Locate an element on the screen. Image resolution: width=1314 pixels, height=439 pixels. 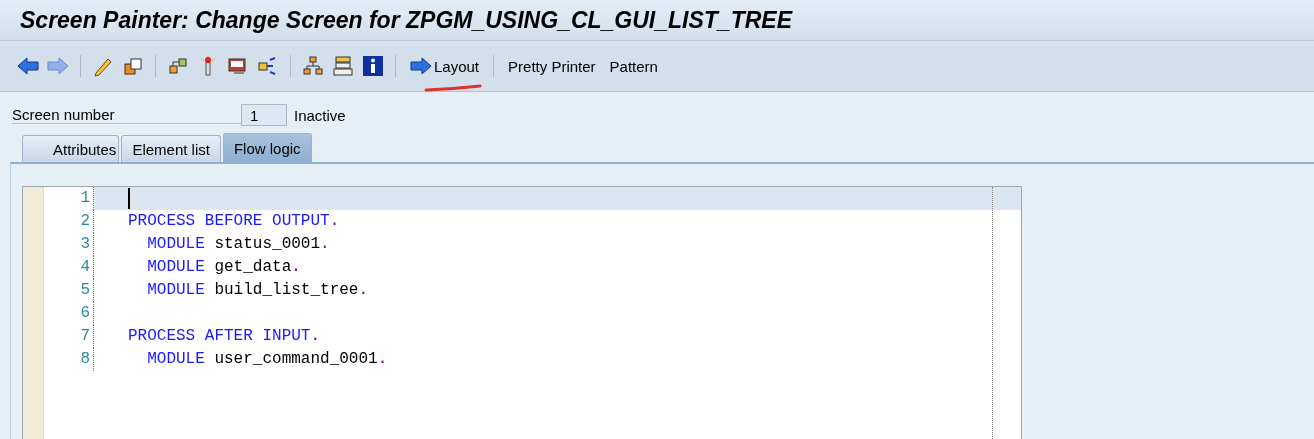
toolbar-text-button: Pretty Printer is located at coordinates (552, 66).